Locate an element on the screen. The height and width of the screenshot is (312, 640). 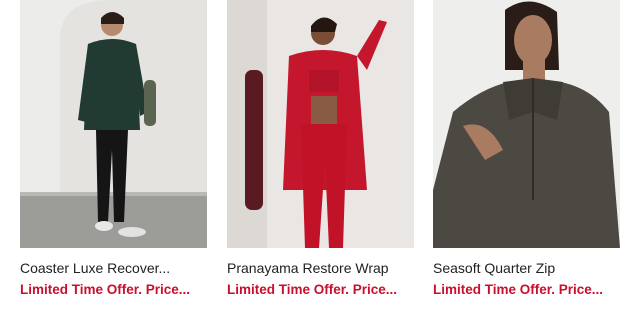
product-title: Seasoft Quarter Zip is located at coordinates (525, 268).